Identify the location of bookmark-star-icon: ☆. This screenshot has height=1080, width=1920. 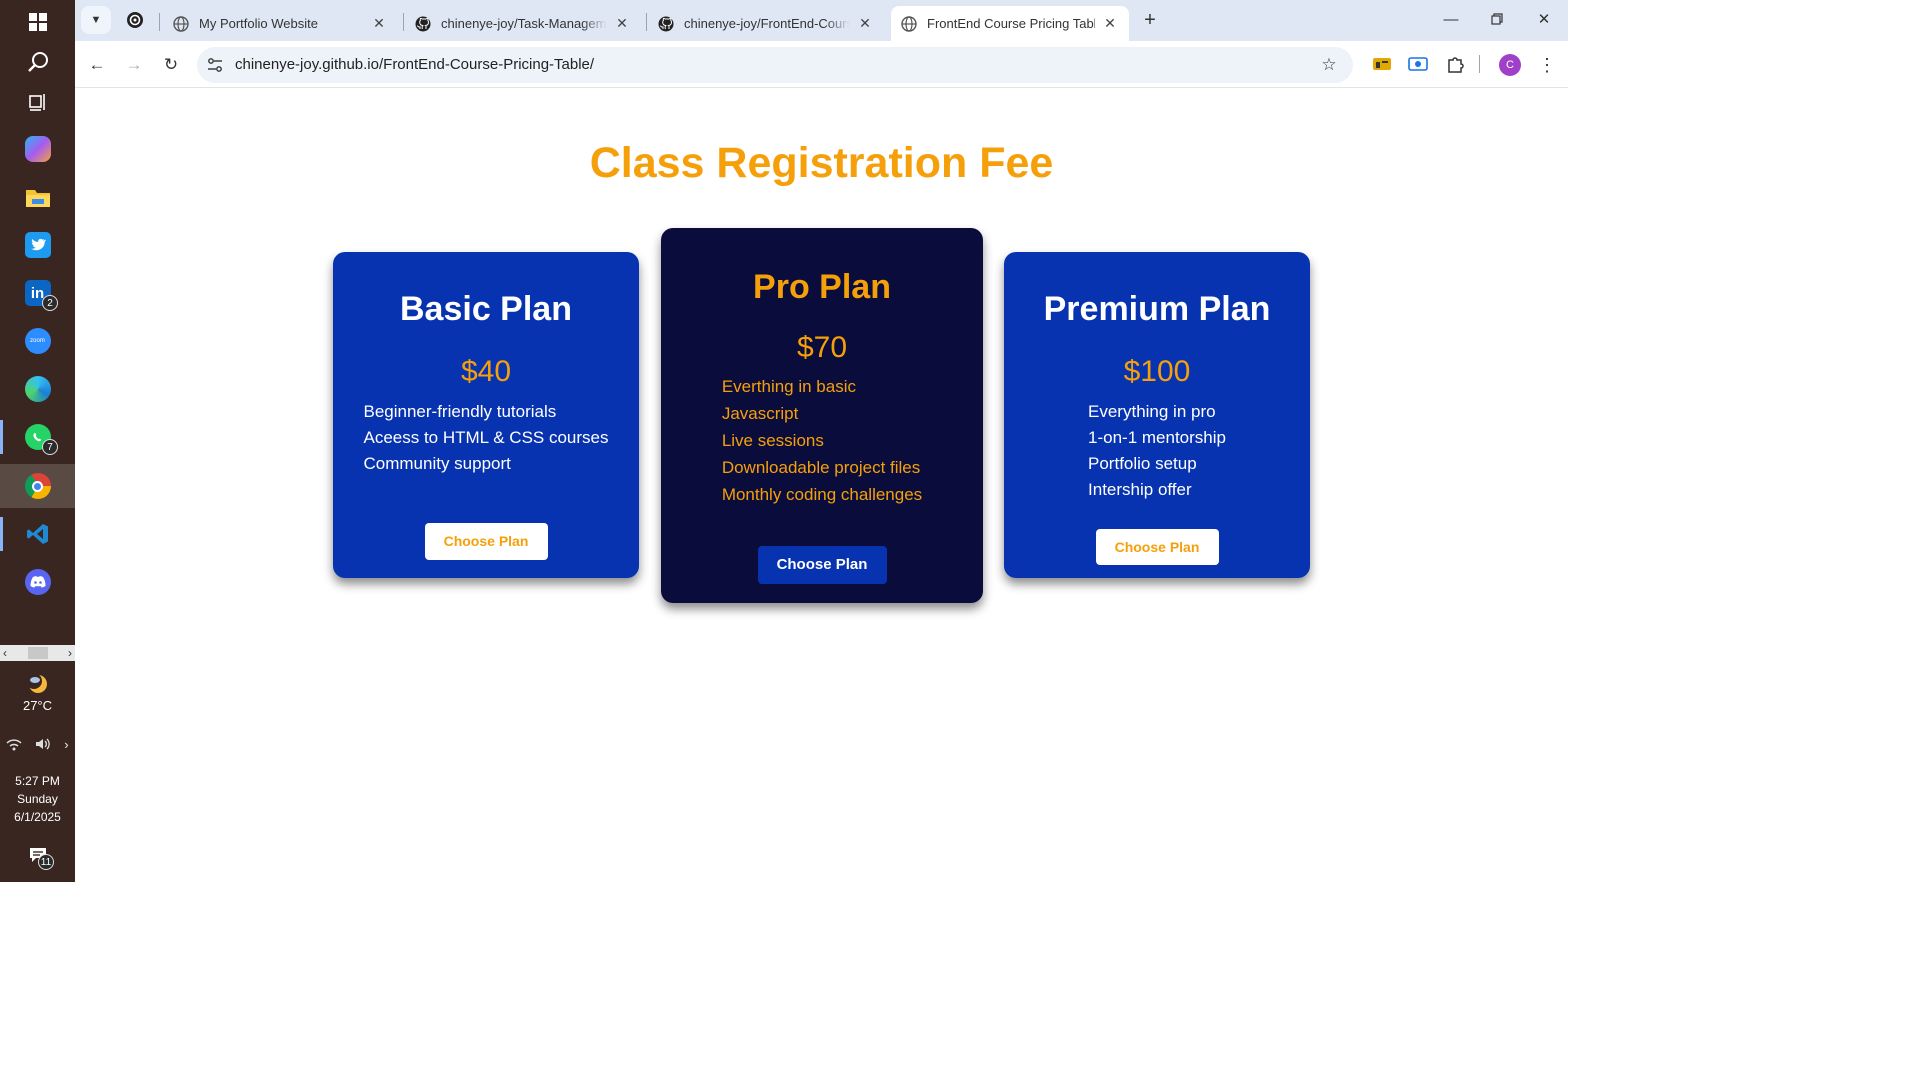
(1329, 65).